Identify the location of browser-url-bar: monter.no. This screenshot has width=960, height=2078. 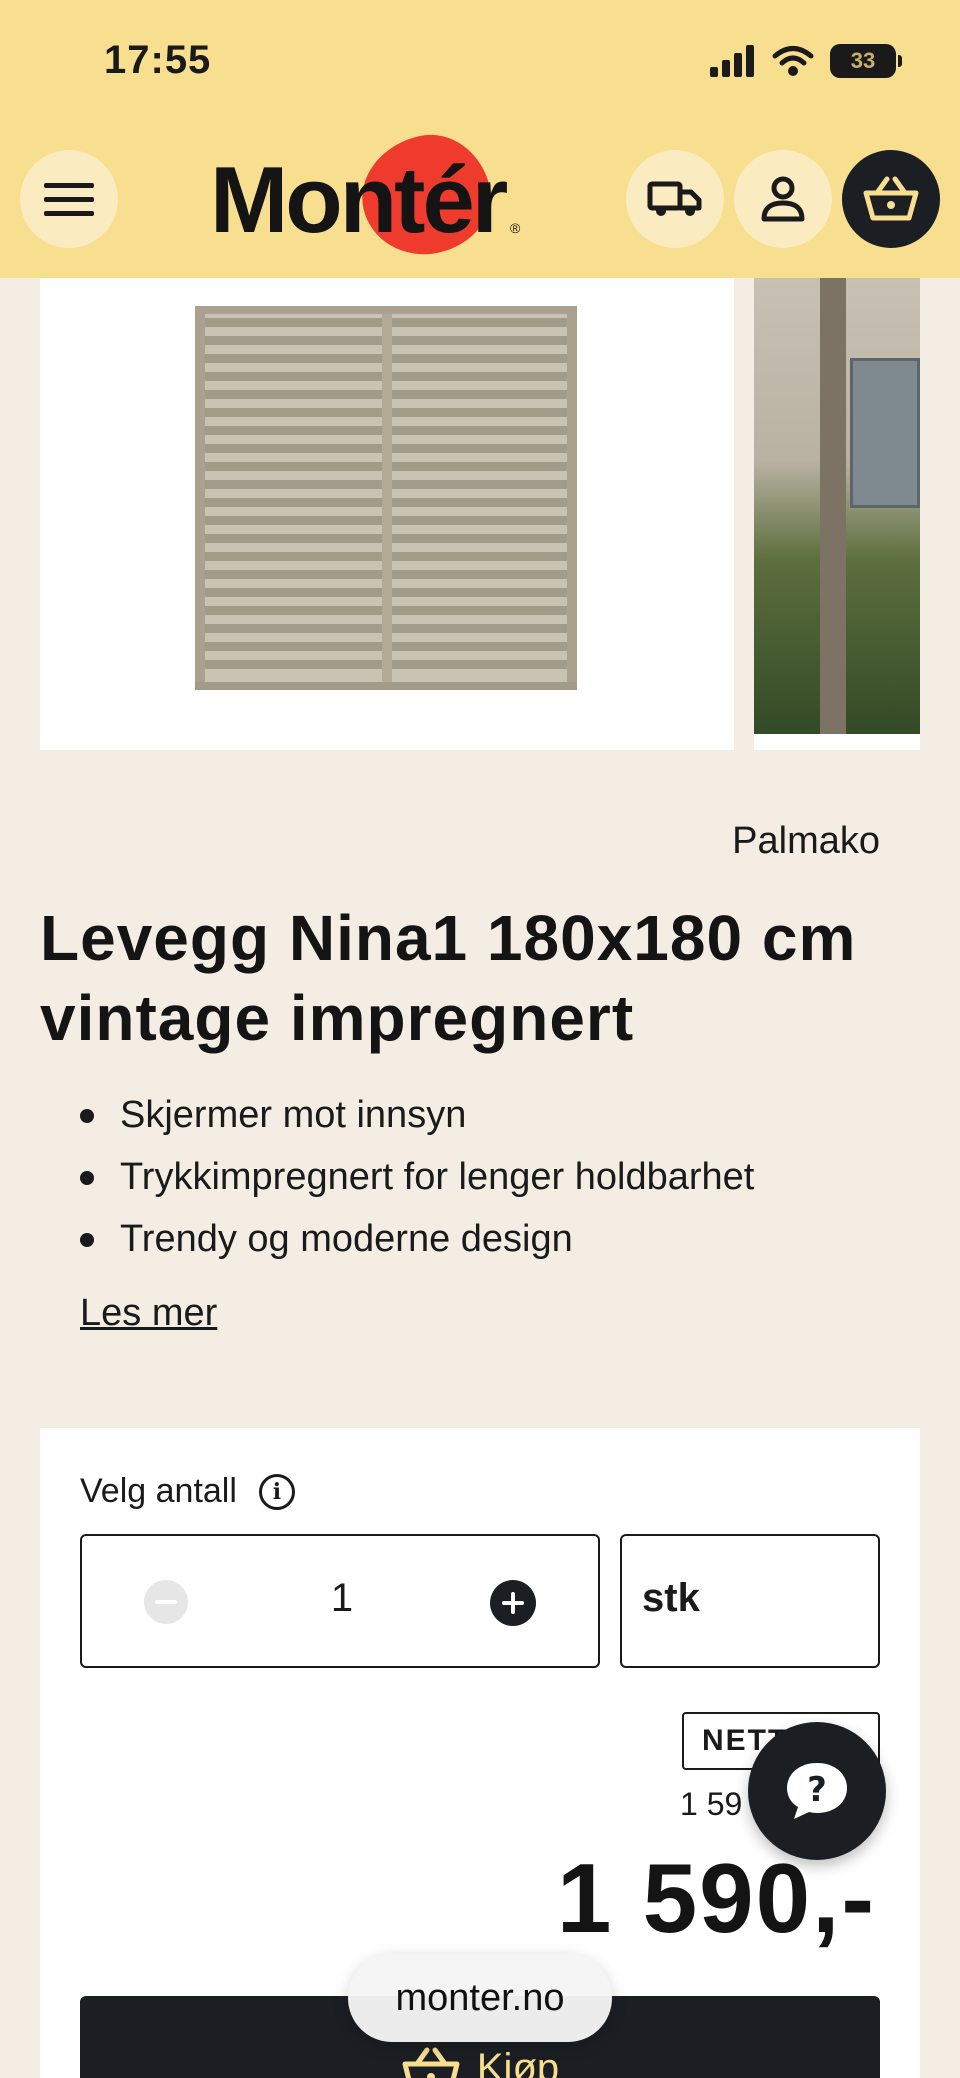
(480, 1998).